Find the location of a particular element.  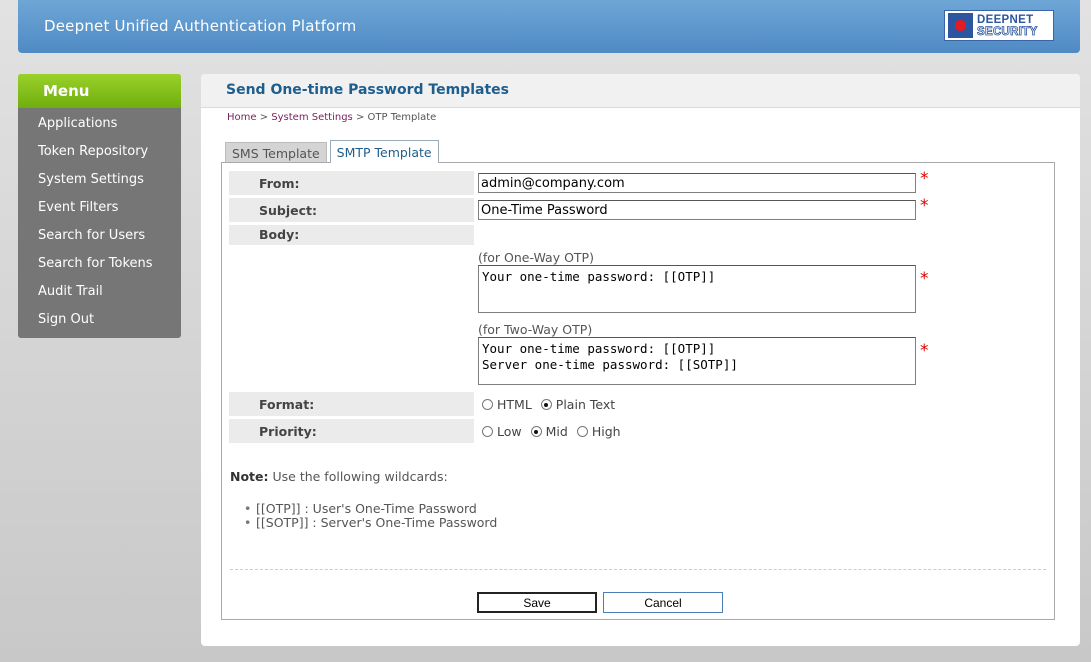

priority-mid-label: Mid is located at coordinates (557, 431).